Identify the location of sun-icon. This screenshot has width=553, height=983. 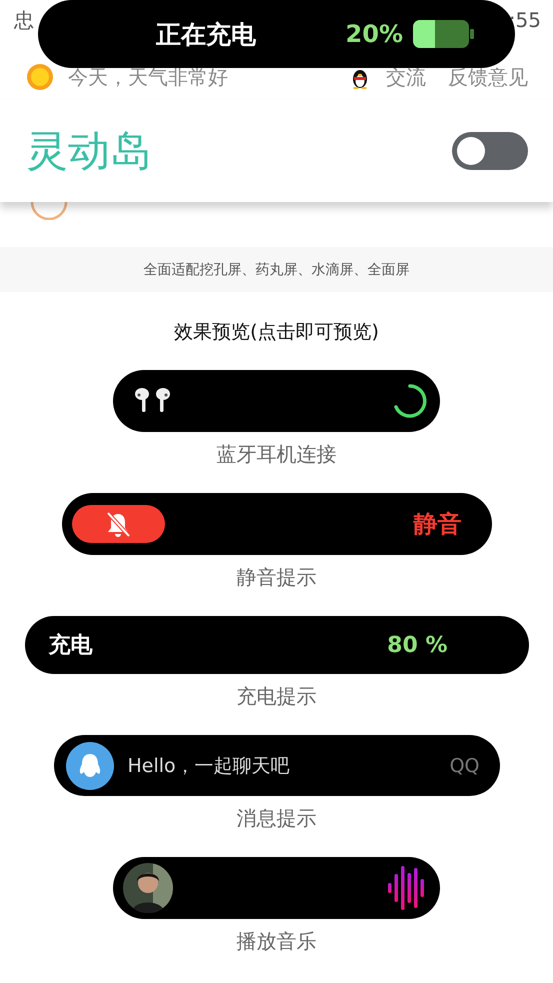
(40, 77).